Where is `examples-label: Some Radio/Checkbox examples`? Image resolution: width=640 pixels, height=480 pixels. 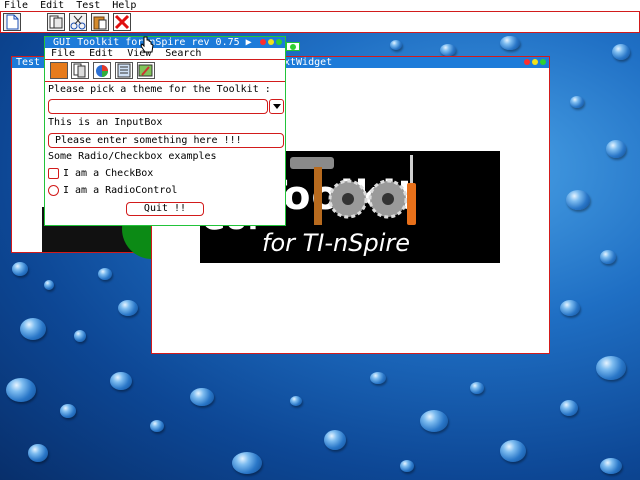 examples-label: Some Radio/Checkbox examples is located at coordinates (132, 156).